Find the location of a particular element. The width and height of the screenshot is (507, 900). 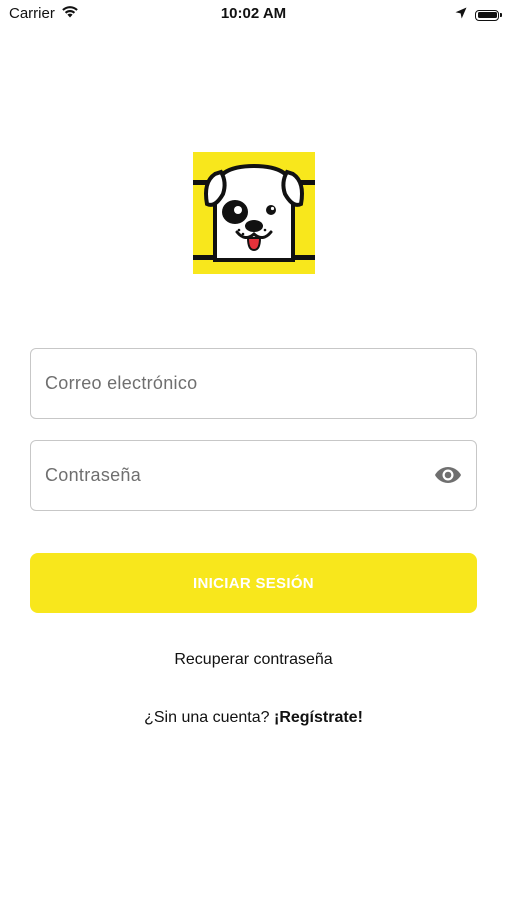

status-right-group is located at coordinates (478, 15).